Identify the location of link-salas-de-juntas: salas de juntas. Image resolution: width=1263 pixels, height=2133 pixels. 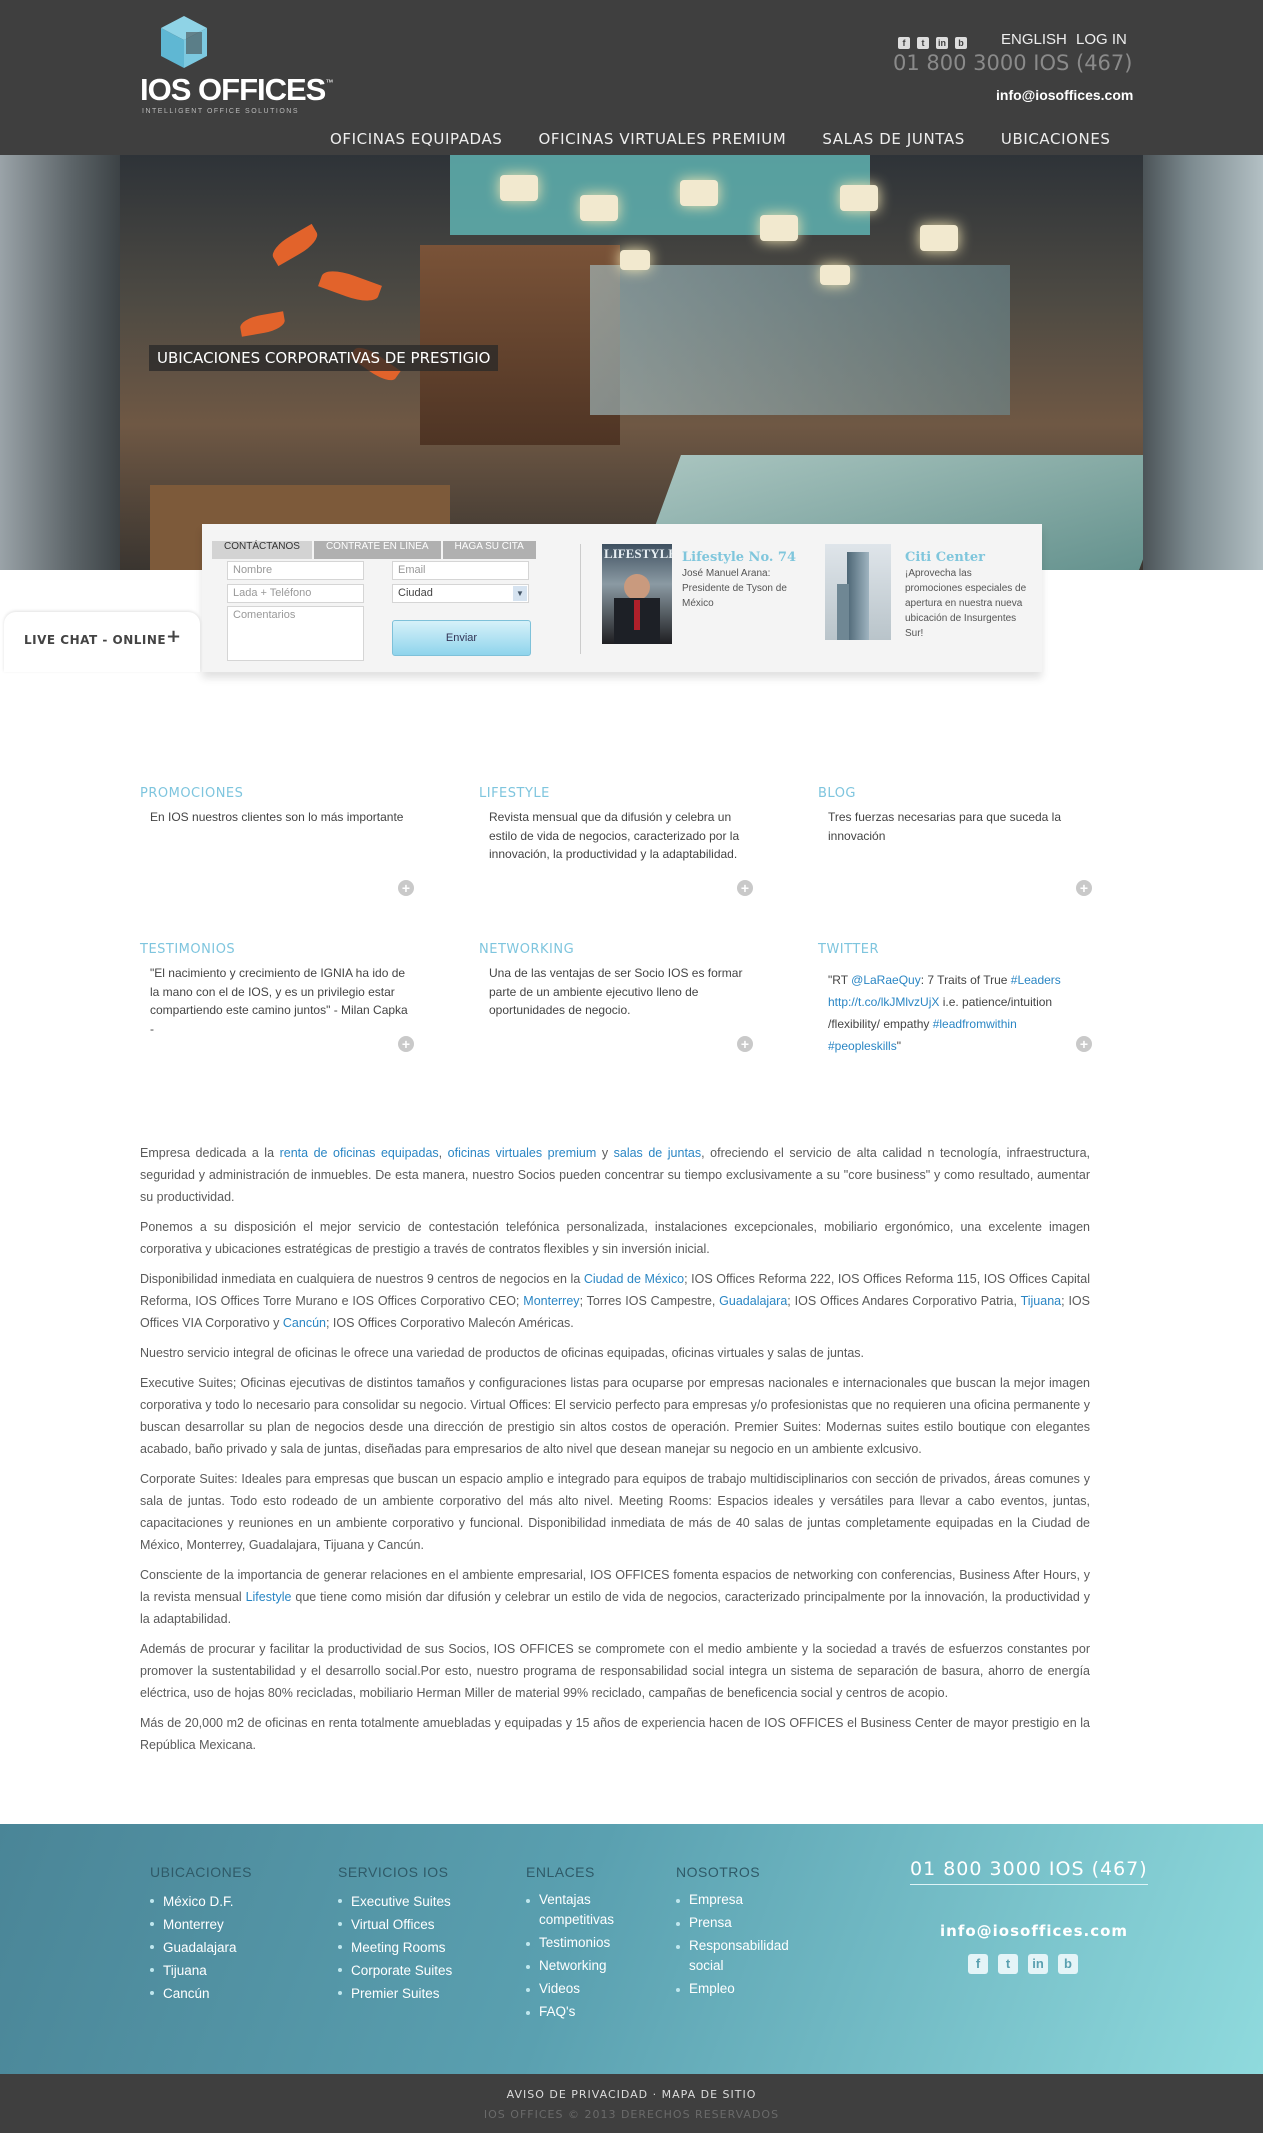
(658, 1153).